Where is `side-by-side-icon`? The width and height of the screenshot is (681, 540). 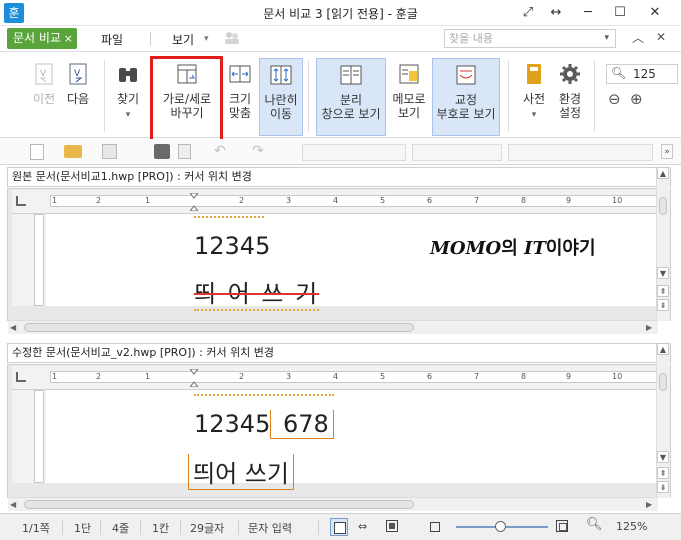 side-by-side-icon is located at coordinates (281, 75).